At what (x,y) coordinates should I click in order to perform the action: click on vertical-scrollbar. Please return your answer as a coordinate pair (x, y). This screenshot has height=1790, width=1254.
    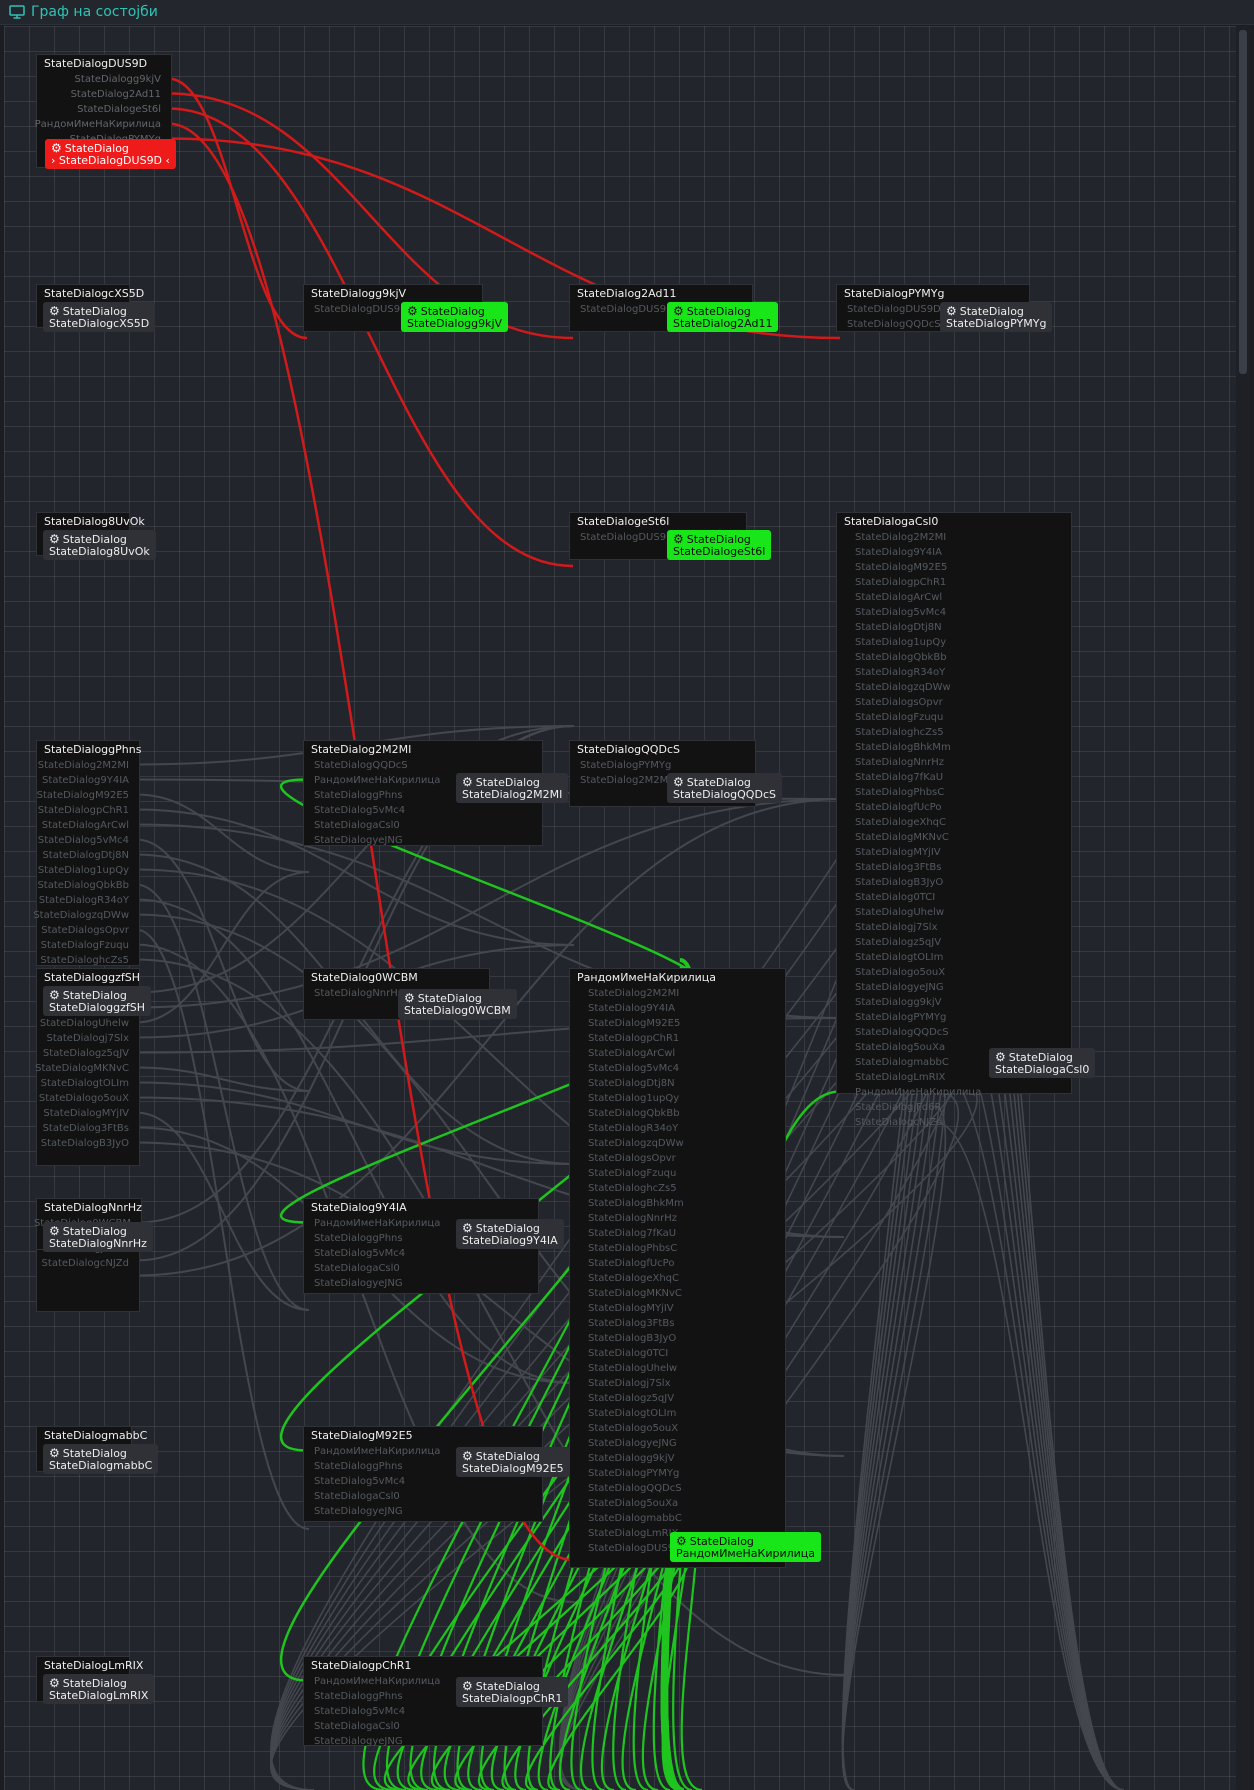
    Looking at the image, I should click on (1243, 908).